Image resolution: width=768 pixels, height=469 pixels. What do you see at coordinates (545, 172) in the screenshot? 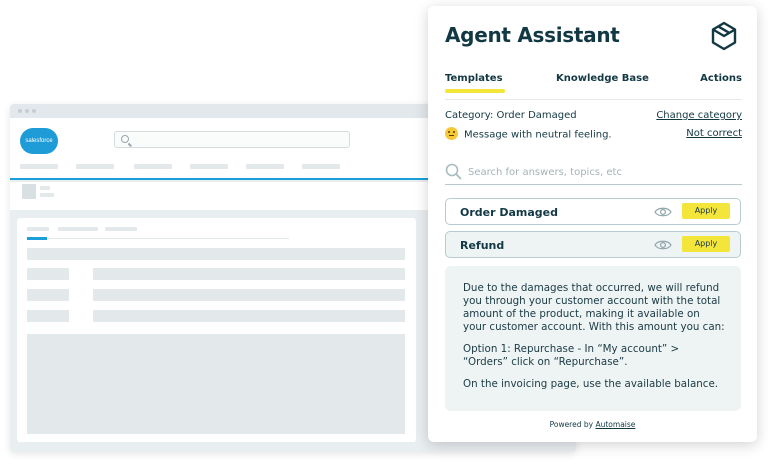
I see `search-placeholder: Search for answers, topics, etc` at bounding box center [545, 172].